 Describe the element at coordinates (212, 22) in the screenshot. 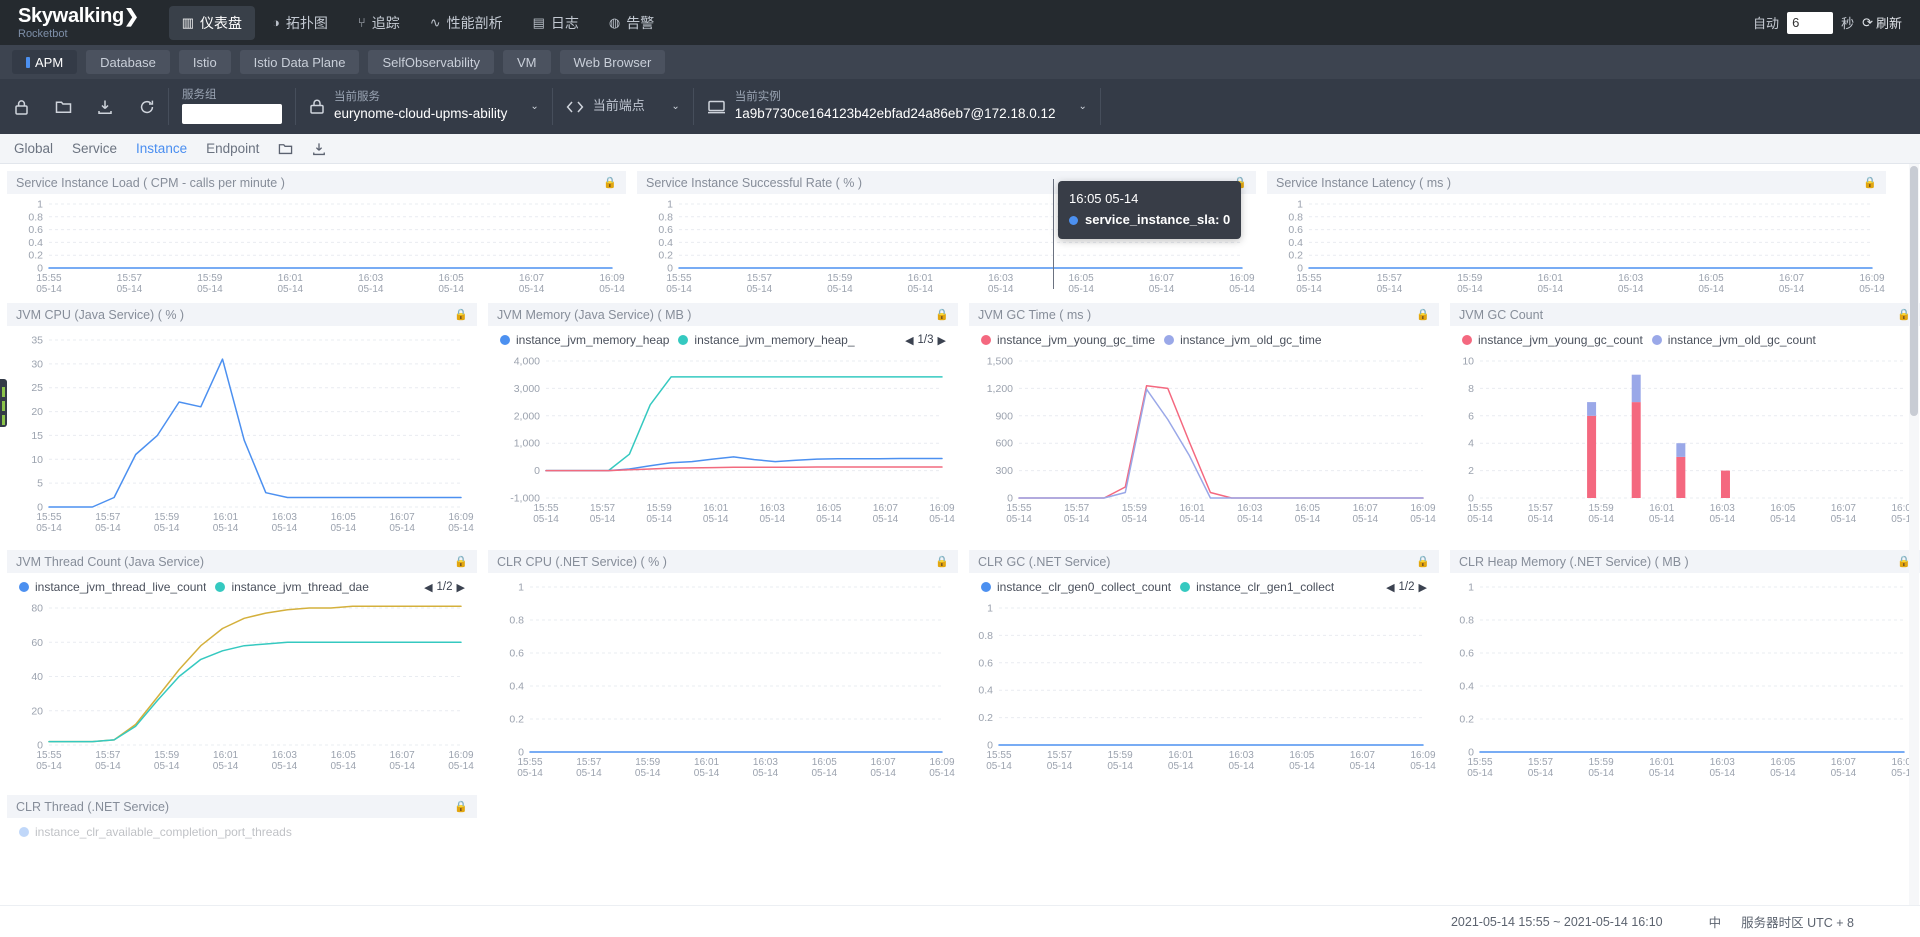

I see `nav-item-dashboard: ▥ 仪表盘` at that location.